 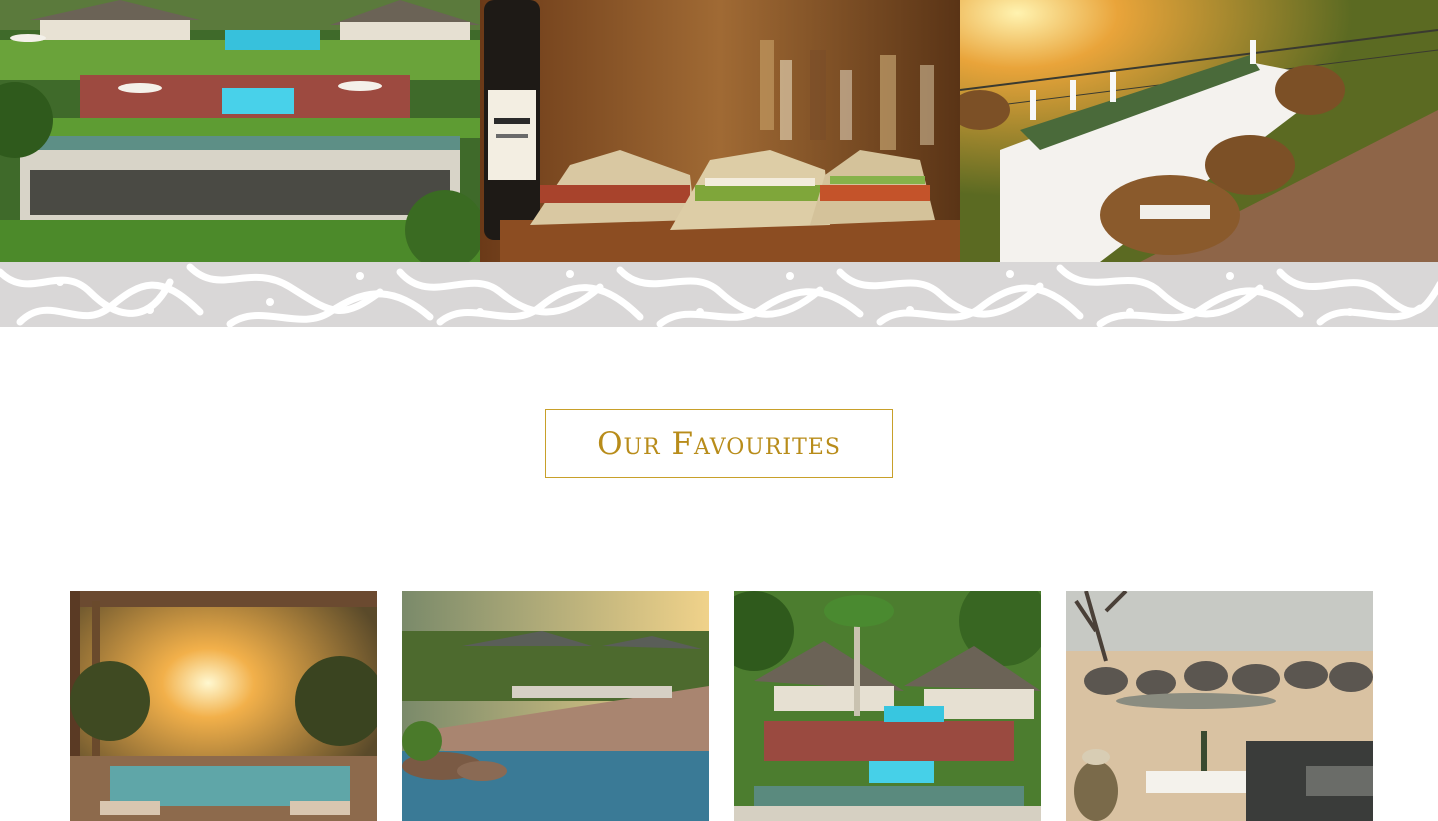 What do you see at coordinates (223, 706) in the screenshot?
I see `favourite-card-sunset-deck` at bounding box center [223, 706].